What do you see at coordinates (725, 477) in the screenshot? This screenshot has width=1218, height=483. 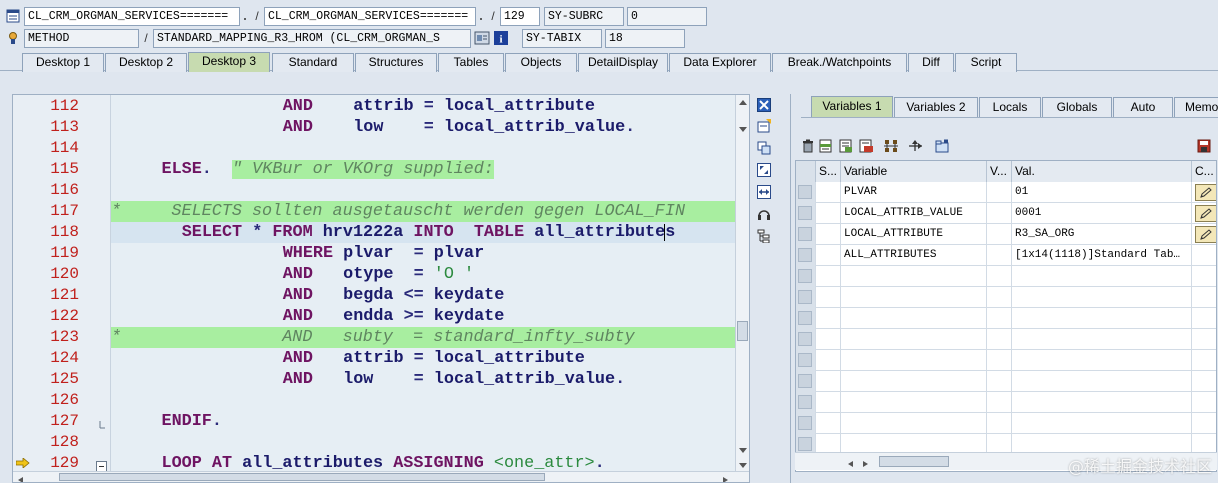 I see `scroll-right-icon` at bounding box center [725, 477].